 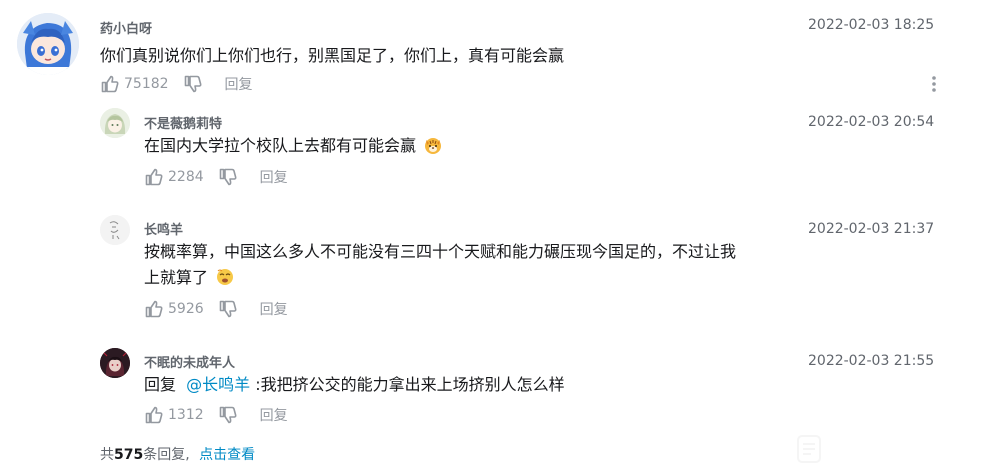 What do you see at coordinates (871, 361) in the screenshot?
I see `reply-time: 2022-02-03 21:55` at bounding box center [871, 361].